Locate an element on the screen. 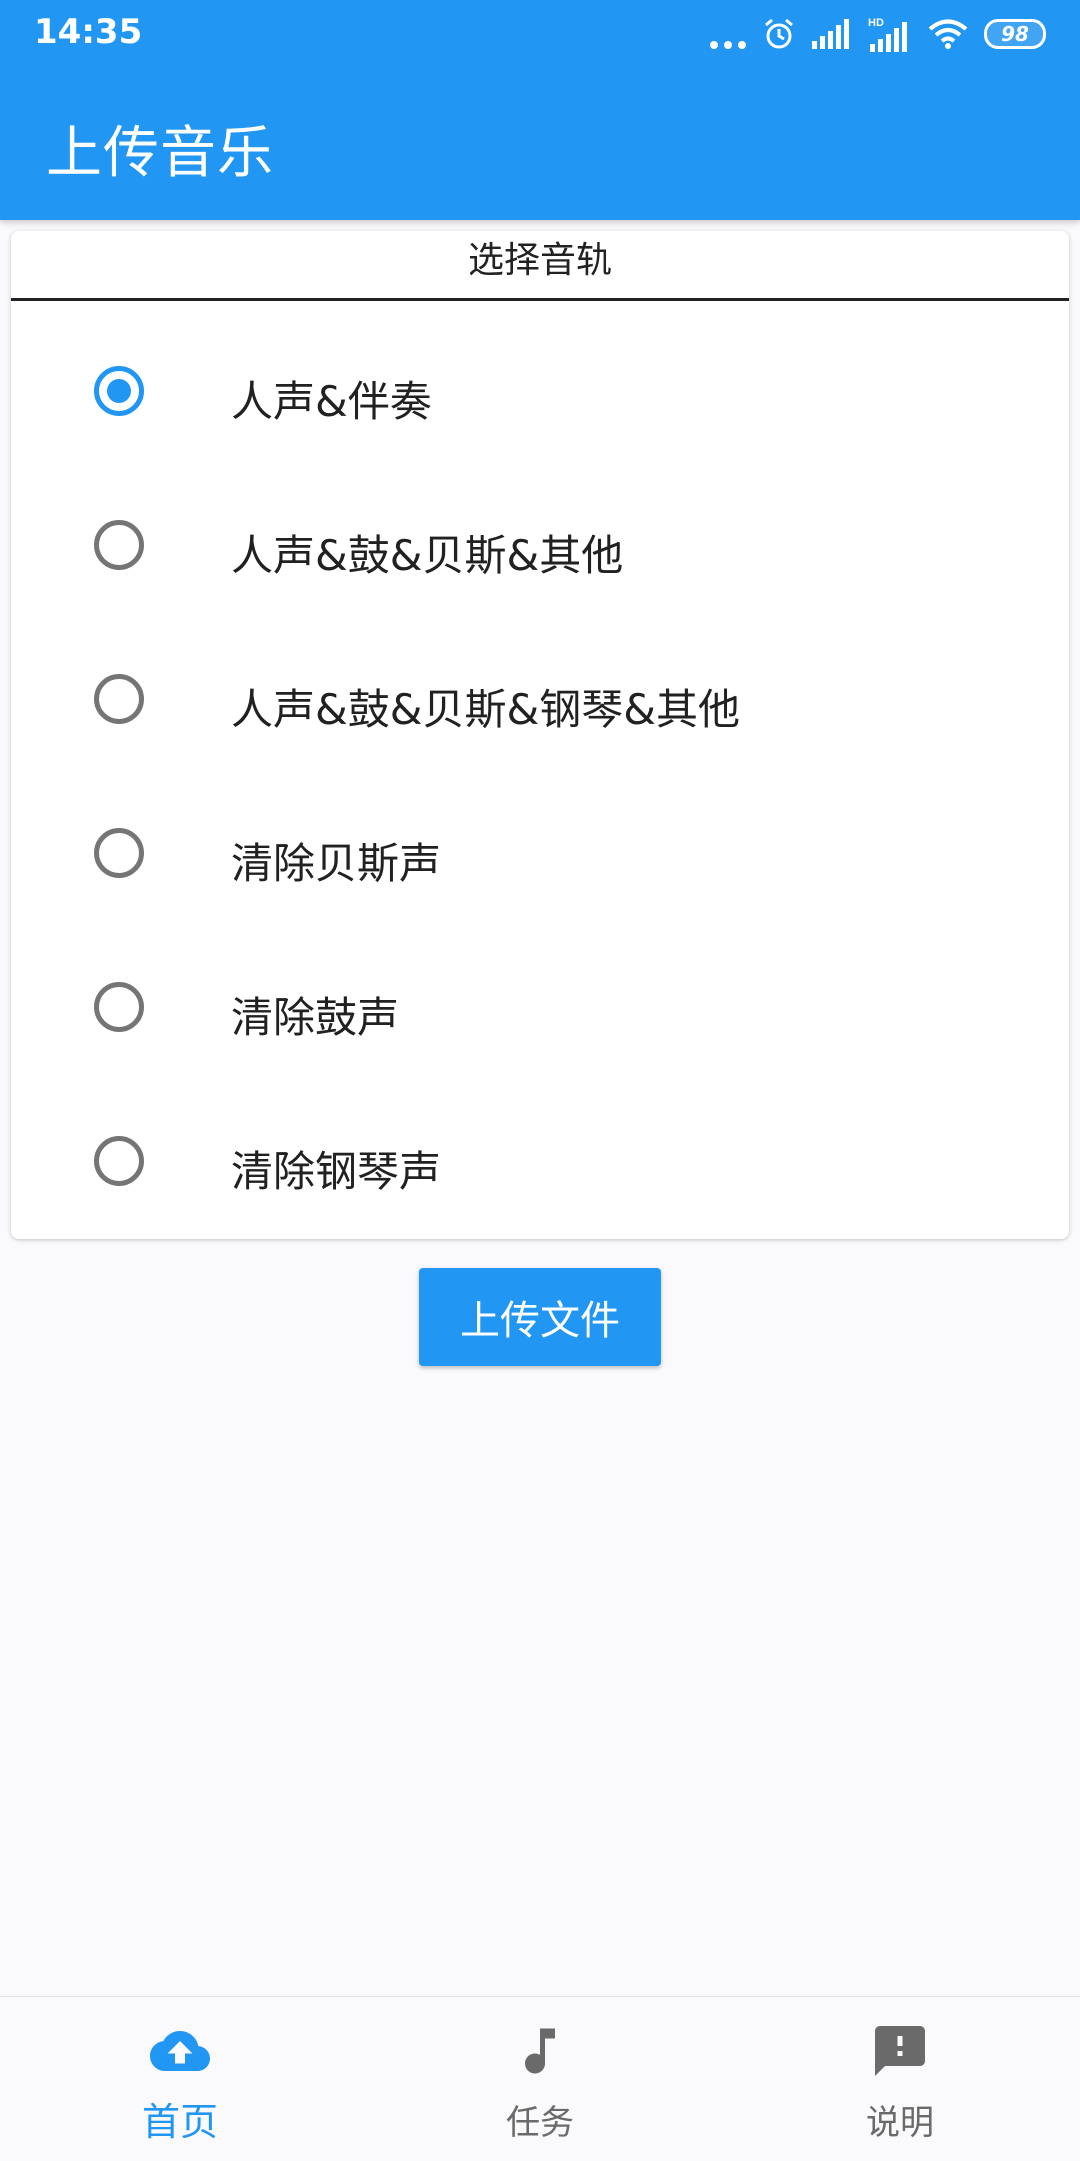 The image size is (1080, 2161). track-option-label: 人声&鼓&贝斯&其他 is located at coordinates (427, 555).